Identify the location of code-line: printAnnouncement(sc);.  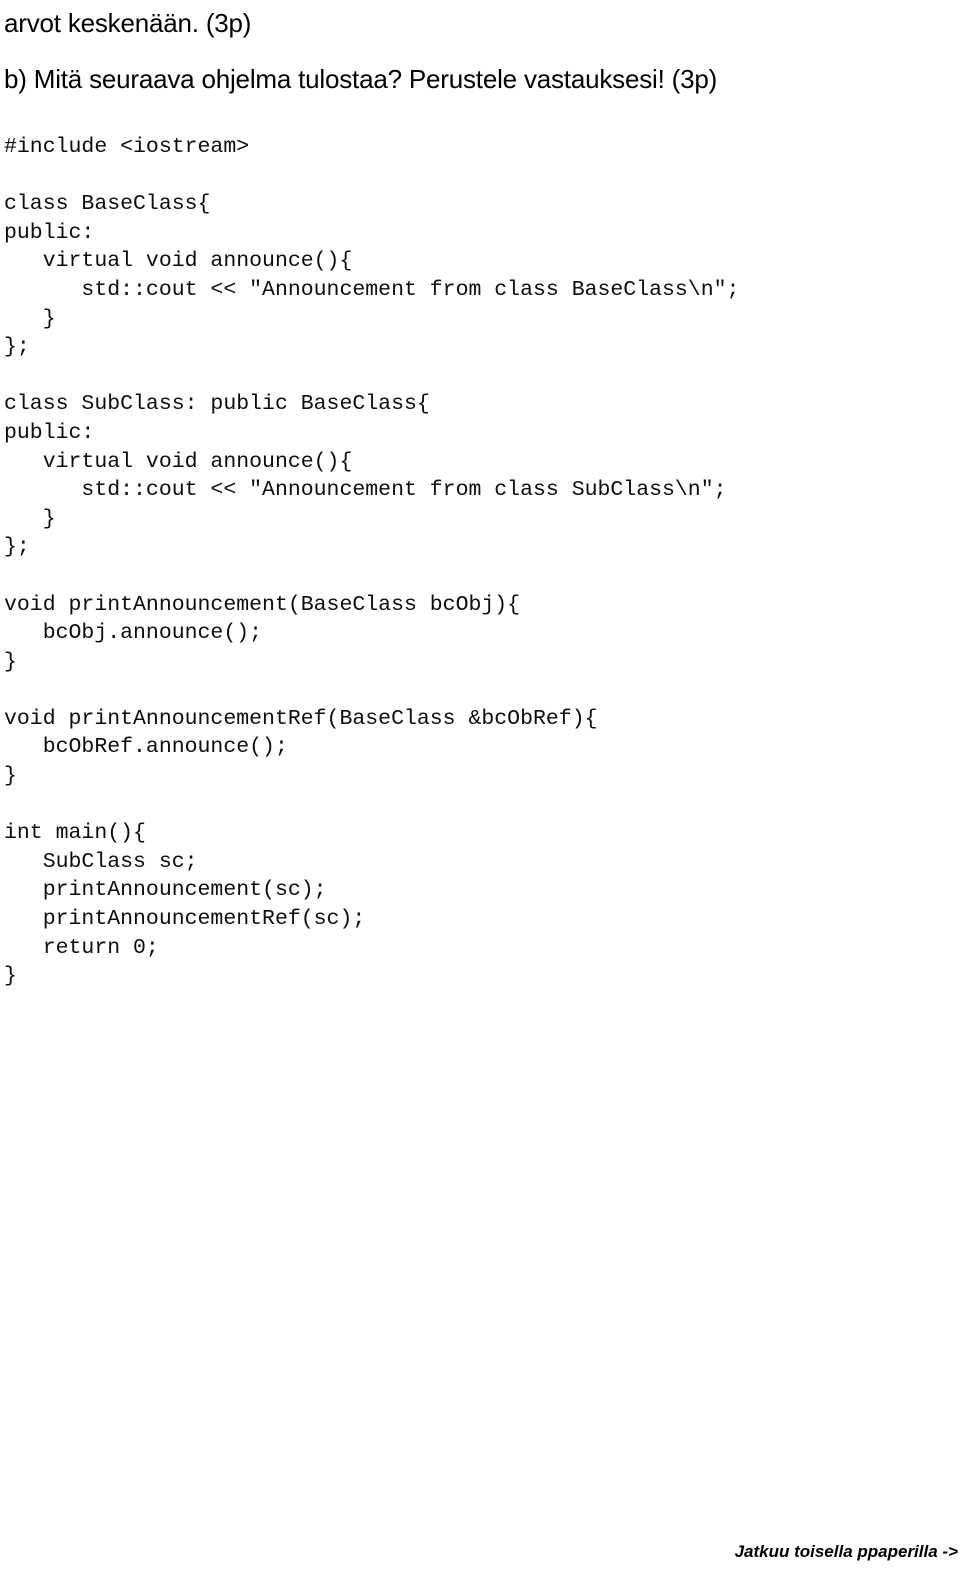
(165, 890).